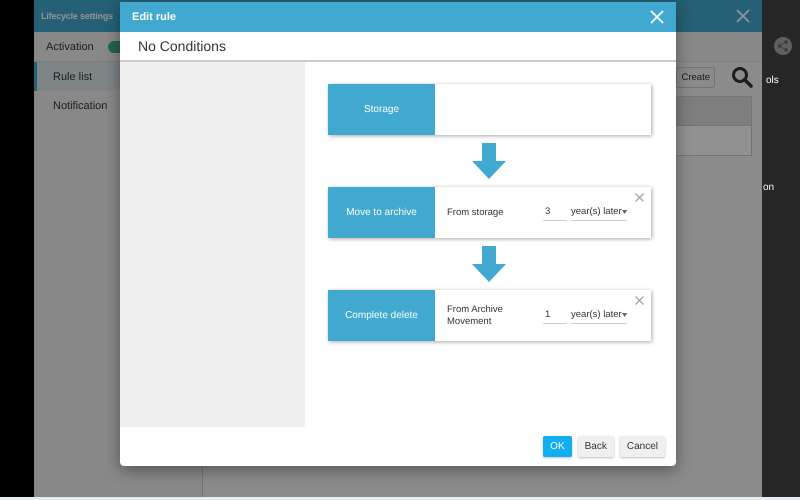 This screenshot has width=800, height=500. Describe the element at coordinates (381, 315) in the screenshot. I see `step-label: Complete delete` at that location.